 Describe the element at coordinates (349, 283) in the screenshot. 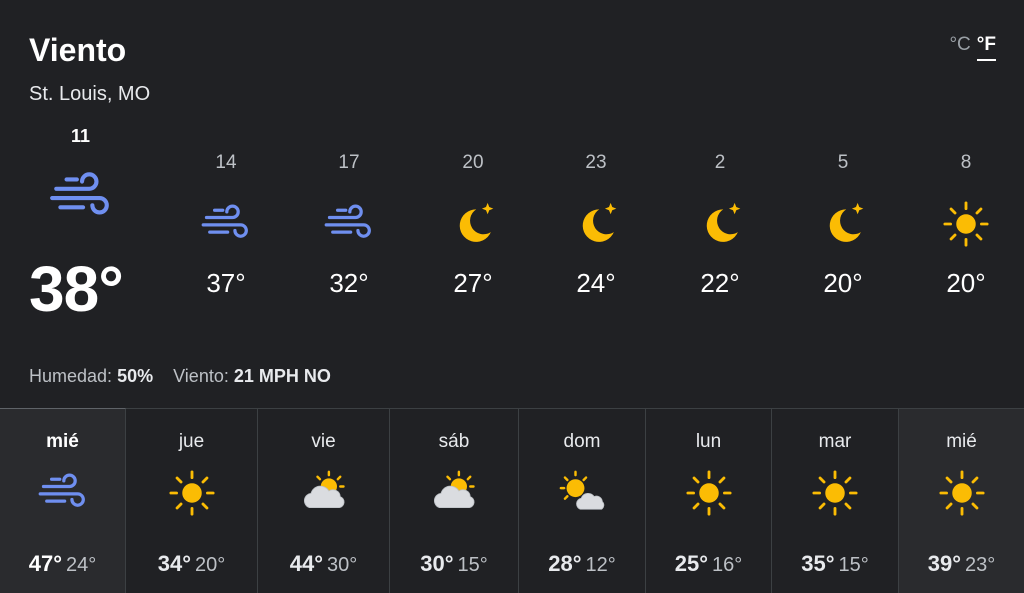

I see `hour-temperature: 32°` at that location.